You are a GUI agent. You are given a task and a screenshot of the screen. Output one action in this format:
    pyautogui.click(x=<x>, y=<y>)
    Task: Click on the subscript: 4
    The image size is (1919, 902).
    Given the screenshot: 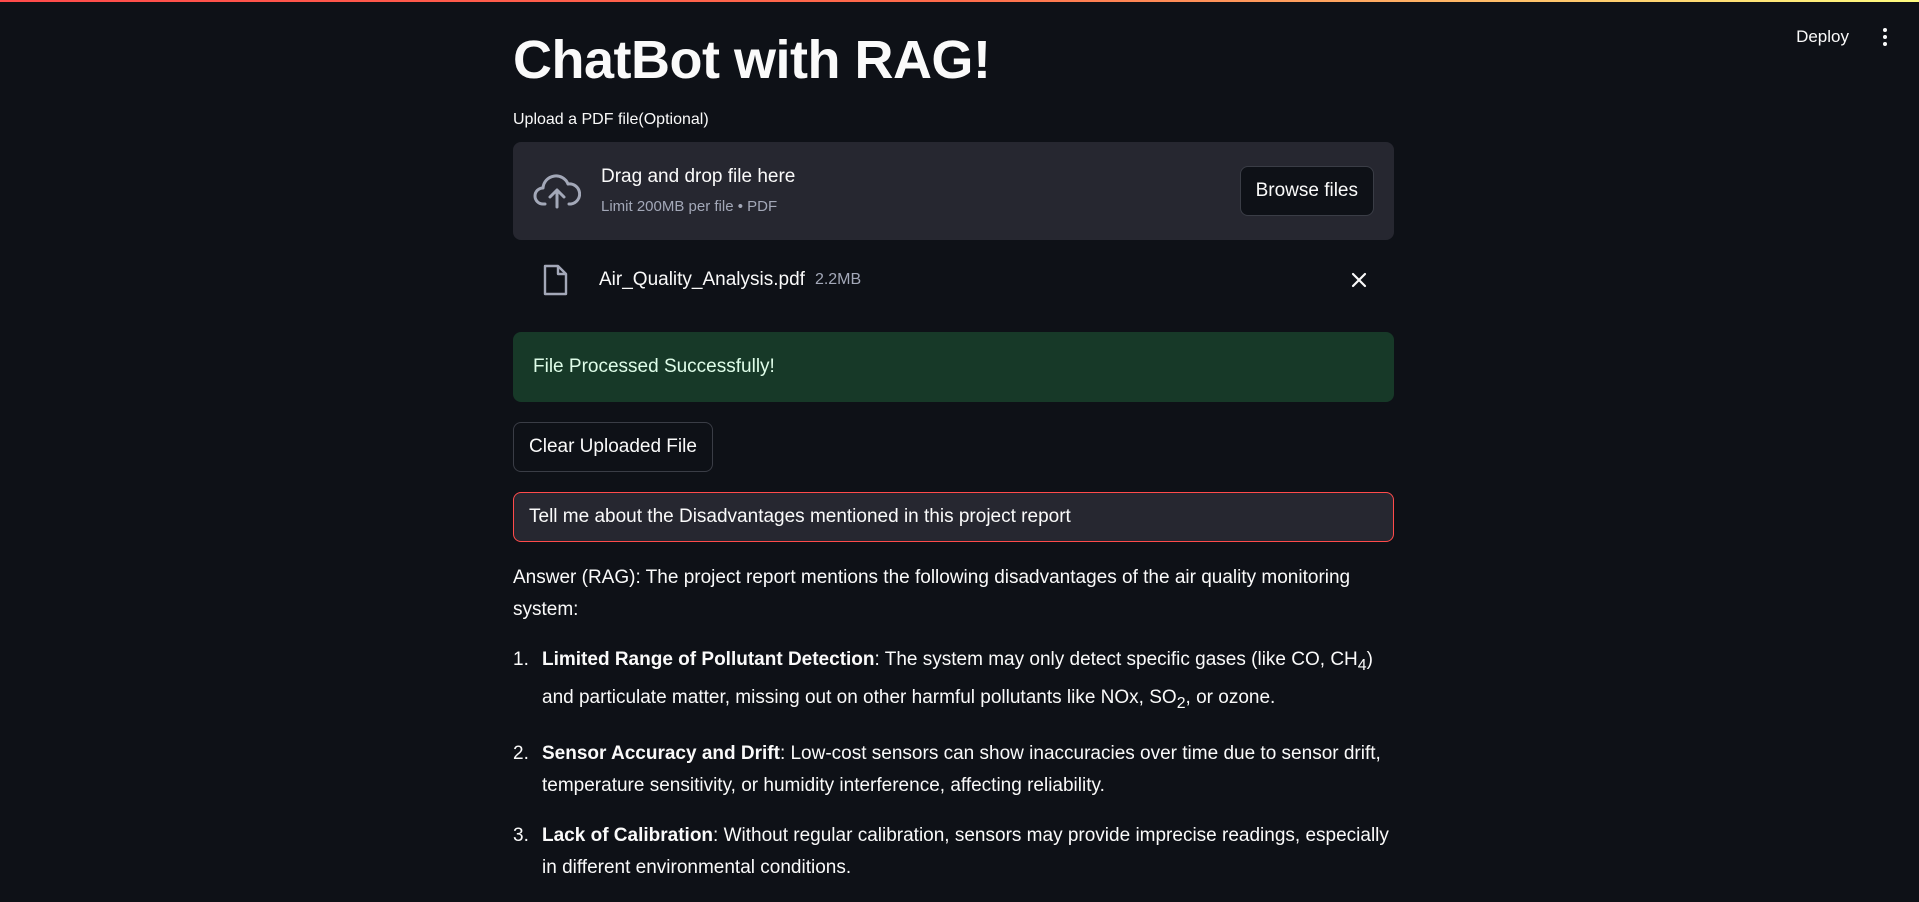 What is the action you would take?
    pyautogui.click(x=1362, y=665)
    